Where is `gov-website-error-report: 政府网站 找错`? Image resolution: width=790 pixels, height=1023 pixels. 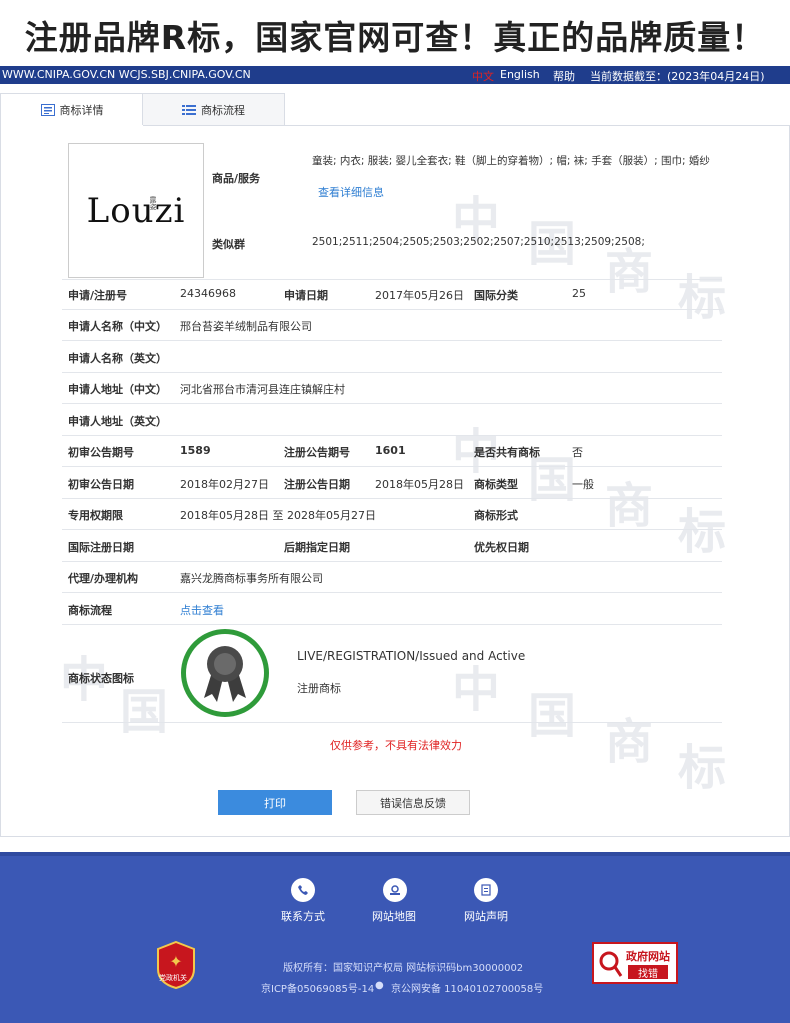 gov-website-error-report: 政府网站 找错 is located at coordinates (635, 963).